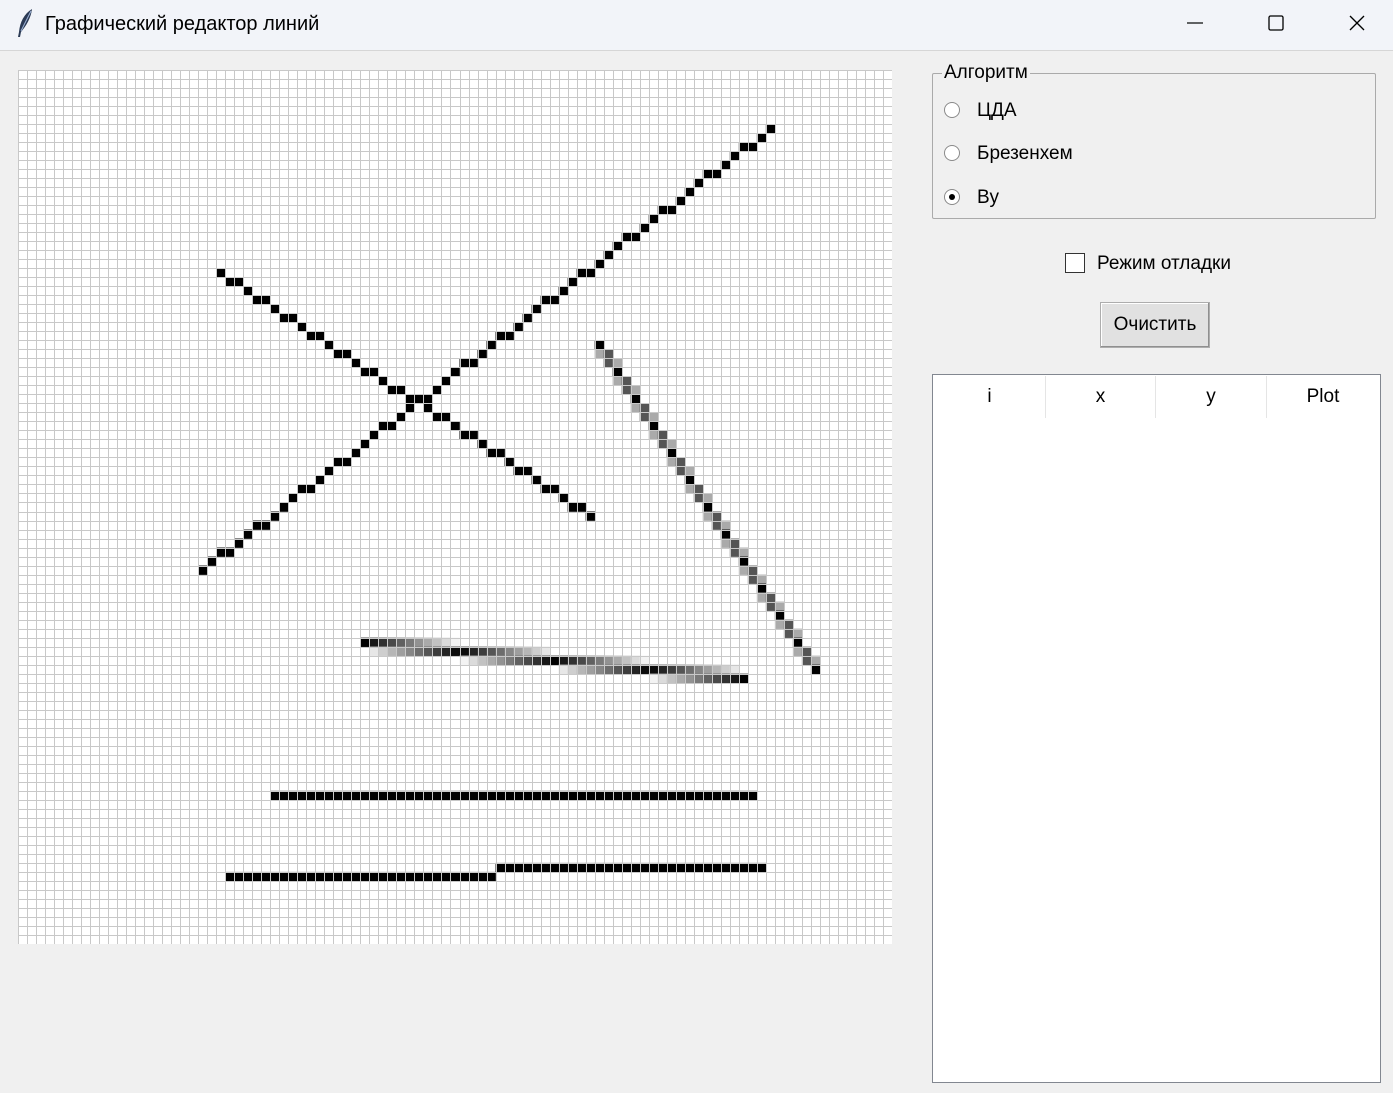 This screenshot has height=1093, width=1393. What do you see at coordinates (1155, 325) in the screenshot?
I see `clear-button: Очистить` at bounding box center [1155, 325].